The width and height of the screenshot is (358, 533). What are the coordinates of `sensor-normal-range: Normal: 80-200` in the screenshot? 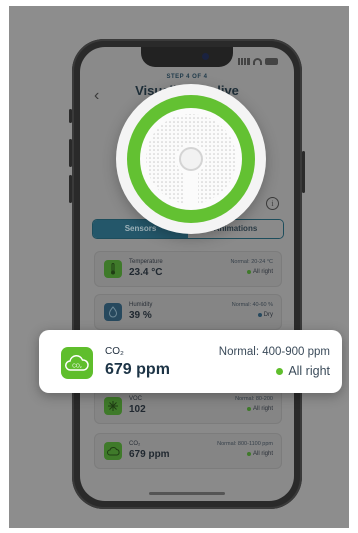 It's located at (254, 399).